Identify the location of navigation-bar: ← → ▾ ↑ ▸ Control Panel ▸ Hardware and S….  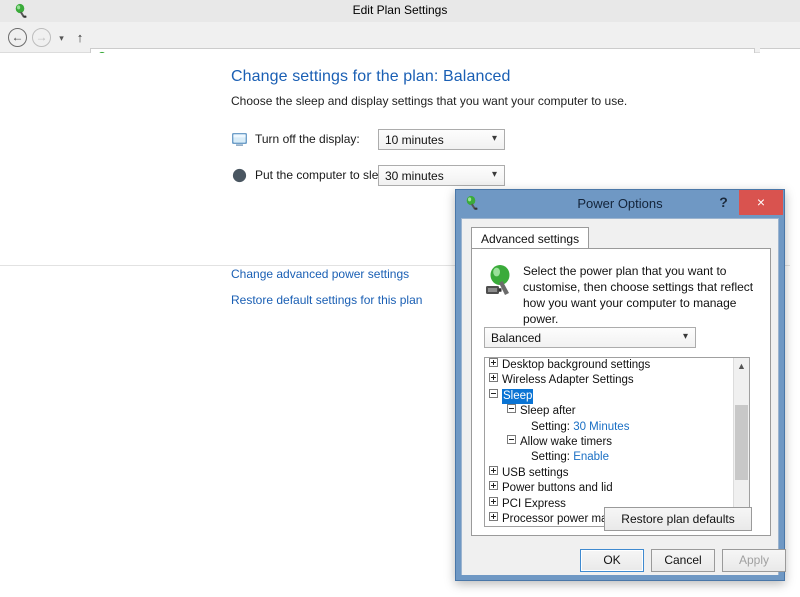
(400, 46).